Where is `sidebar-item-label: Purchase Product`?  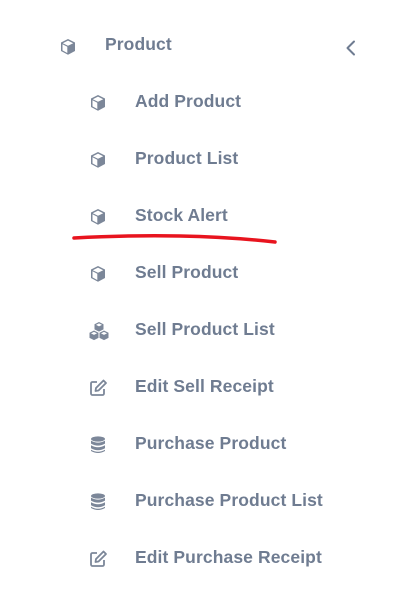 sidebar-item-label: Purchase Product is located at coordinates (211, 443).